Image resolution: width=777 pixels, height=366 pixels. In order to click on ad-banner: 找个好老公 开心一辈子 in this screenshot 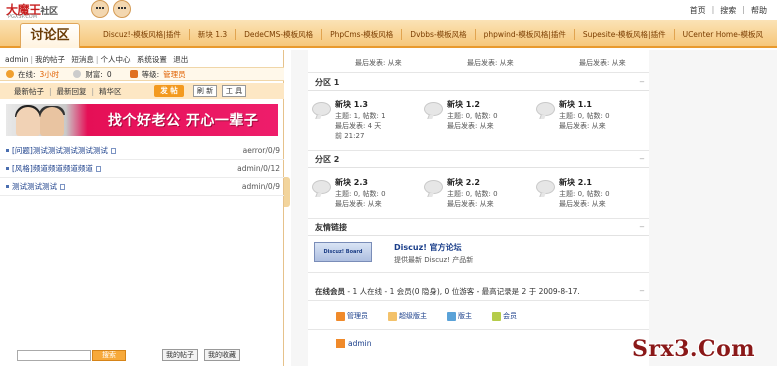, I will do `click(142, 120)`.